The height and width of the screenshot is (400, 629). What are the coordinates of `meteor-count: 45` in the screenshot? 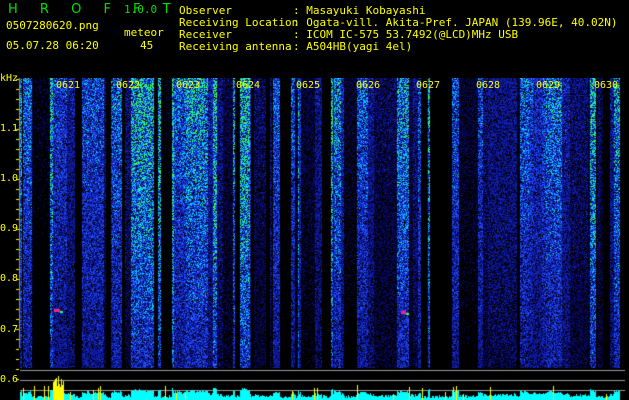 It's located at (147, 45).